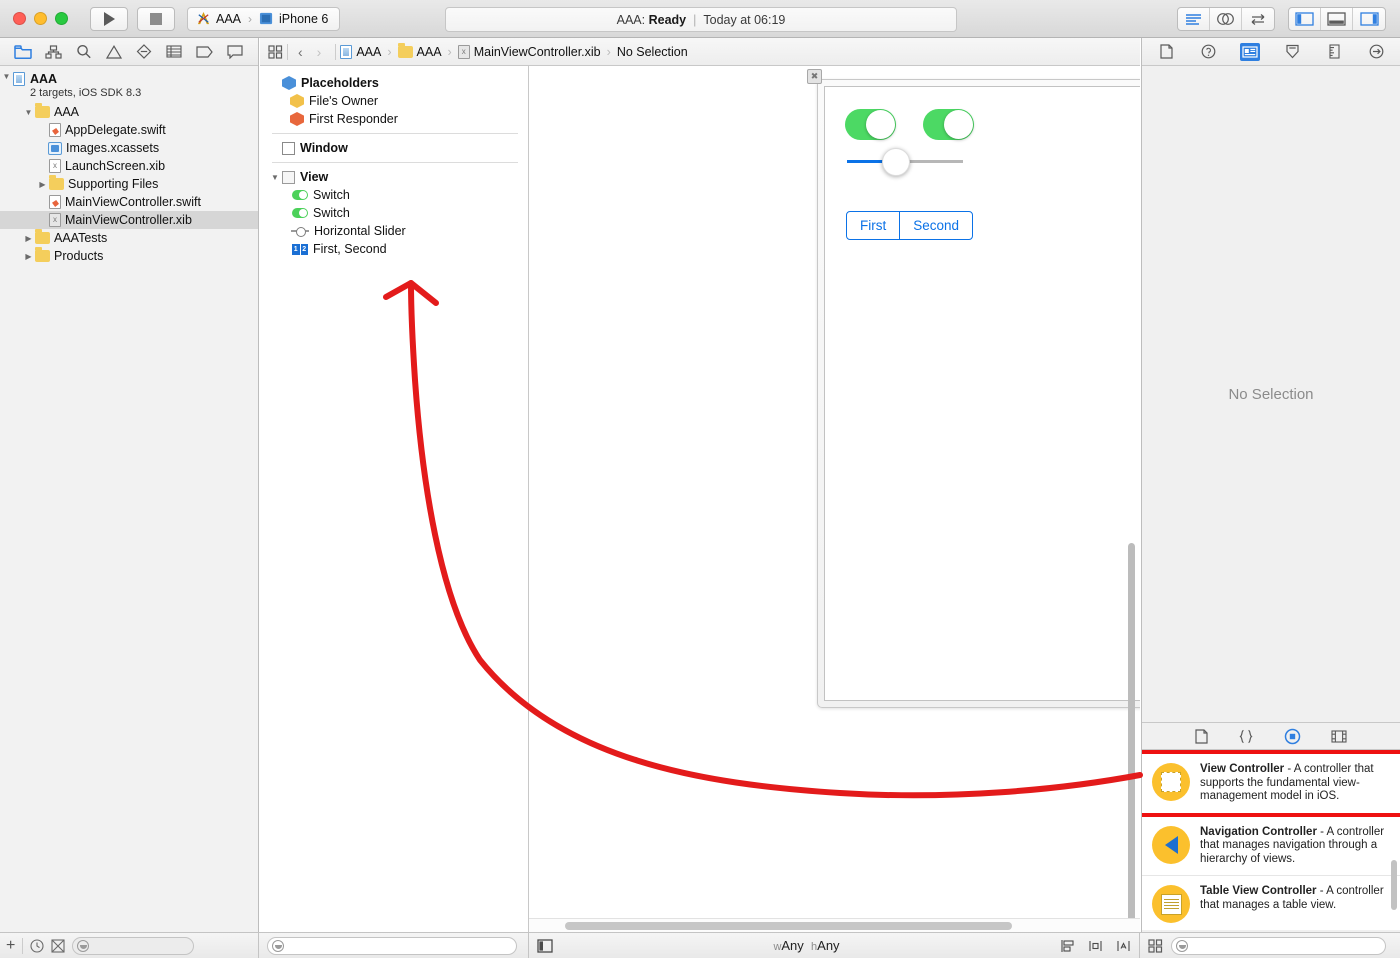  Describe the element at coordinates (53, 52) in the screenshot. I see `symbol-navigator-icon` at that location.